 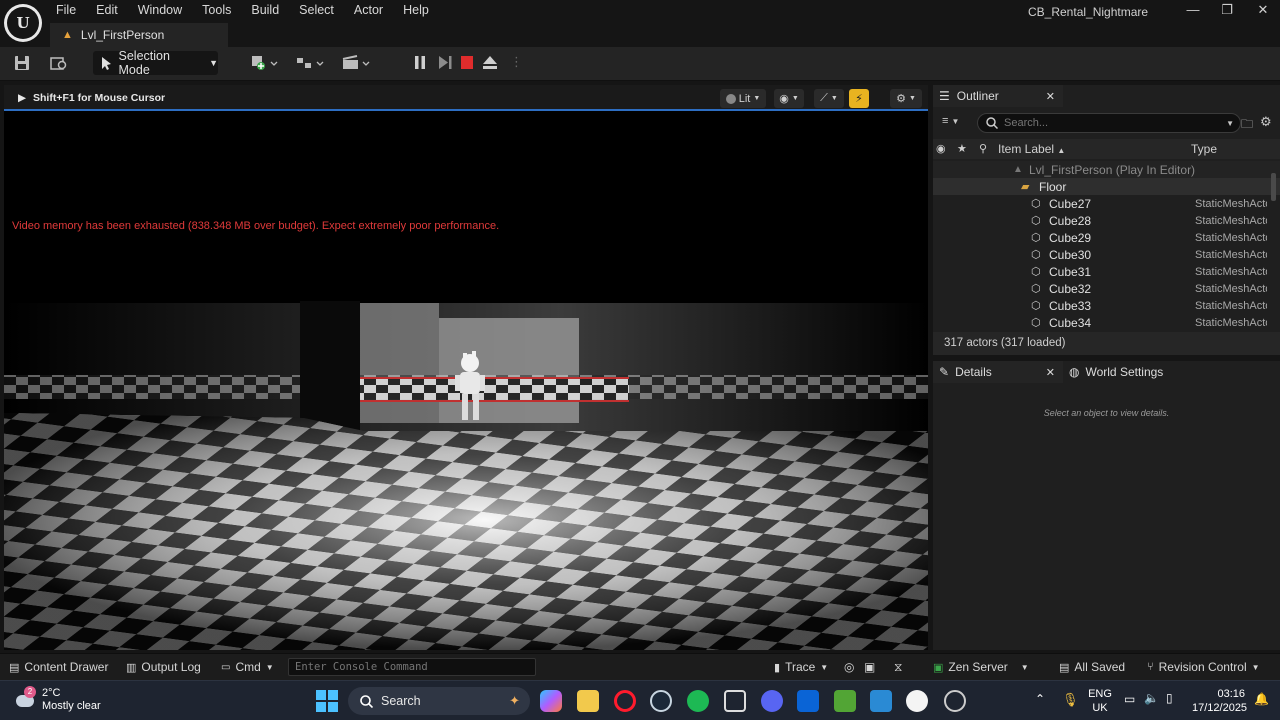 What do you see at coordinates (467, 63) in the screenshot?
I see `stop-button` at bounding box center [467, 63].